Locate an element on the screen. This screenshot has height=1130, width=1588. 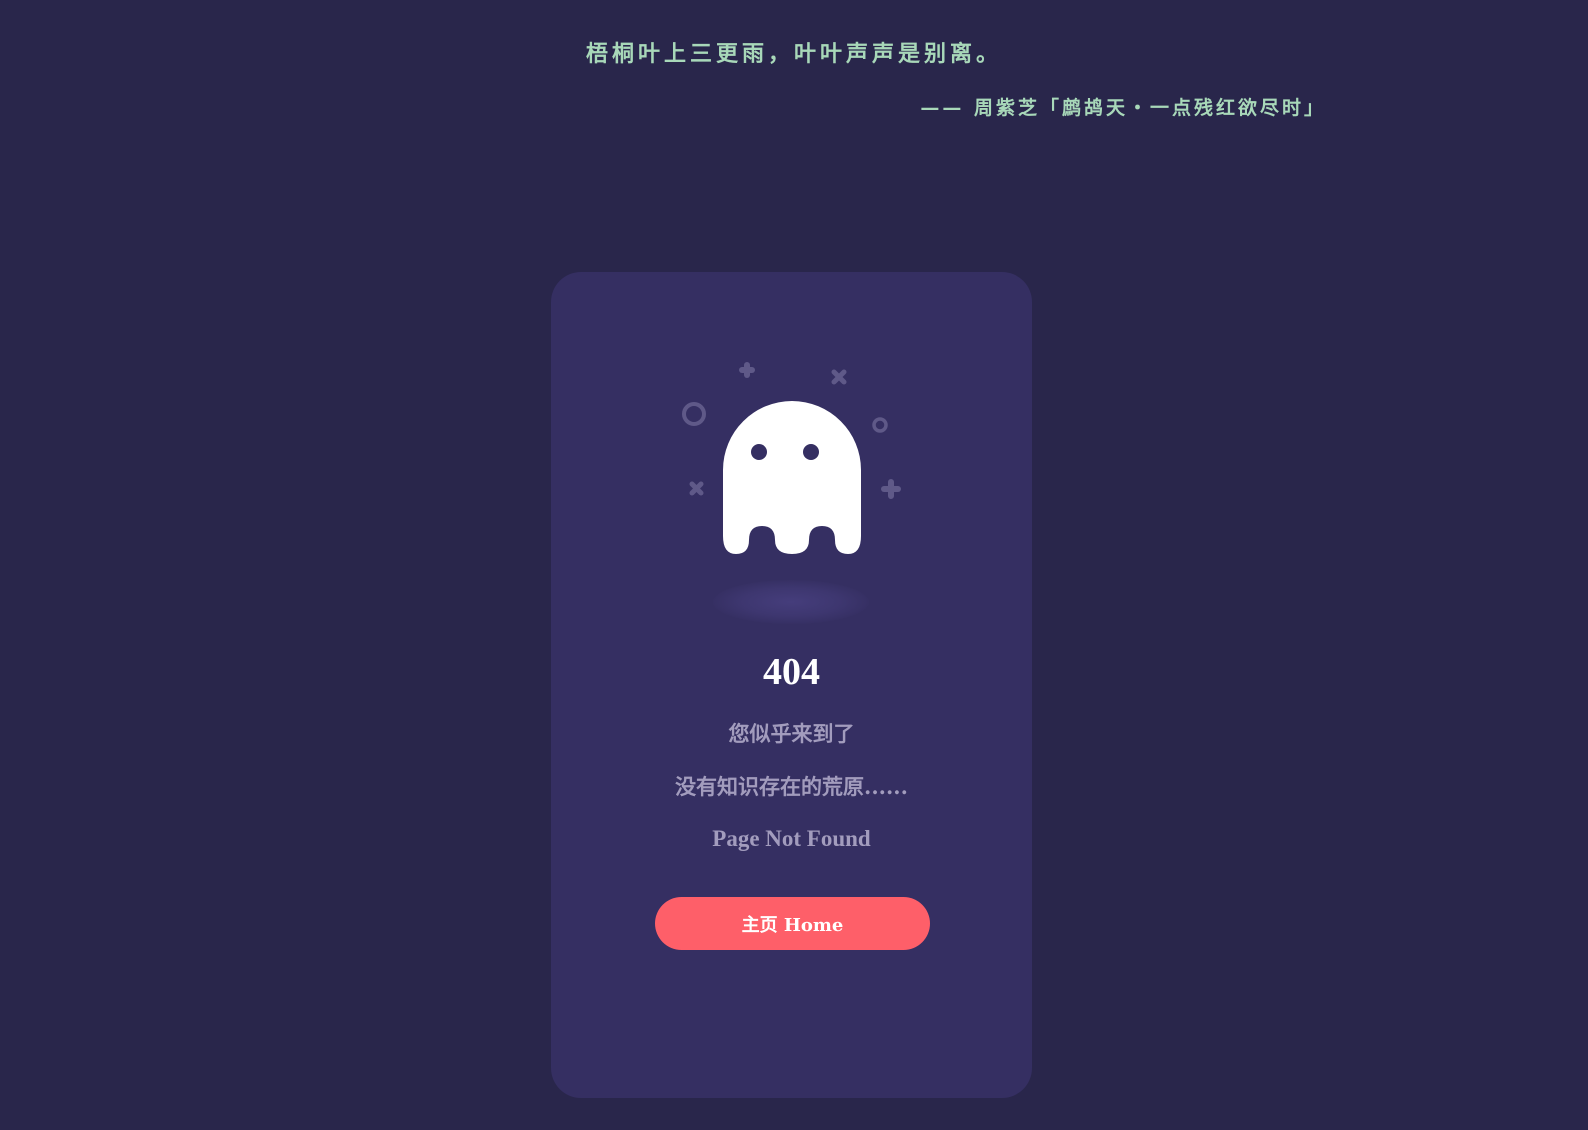
ghost-illustration is located at coordinates (791, 497).